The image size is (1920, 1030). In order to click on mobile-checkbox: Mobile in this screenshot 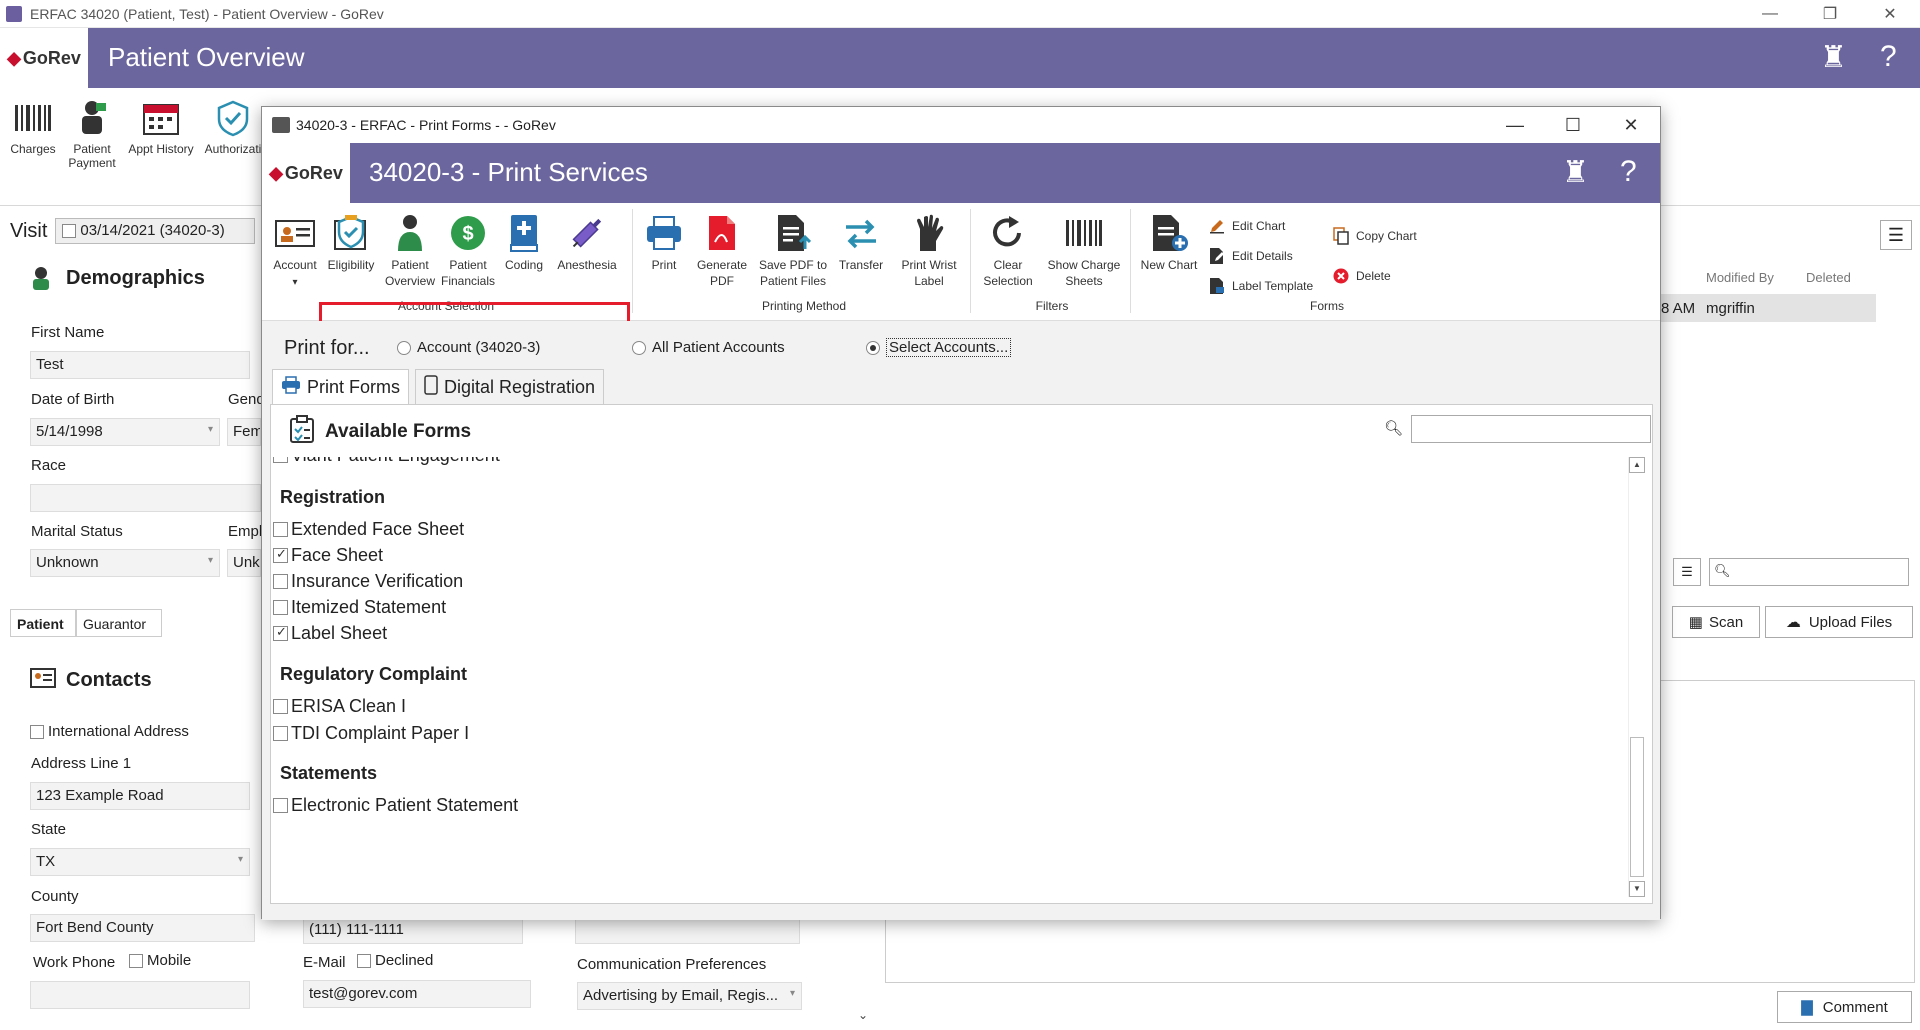, I will do `click(160, 960)`.